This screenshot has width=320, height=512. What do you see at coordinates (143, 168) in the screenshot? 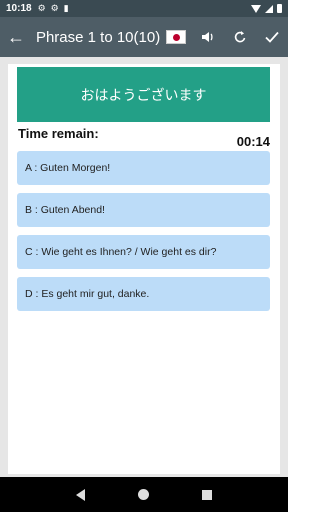
I see `answer-option-a: A : Guten Morgen!` at bounding box center [143, 168].